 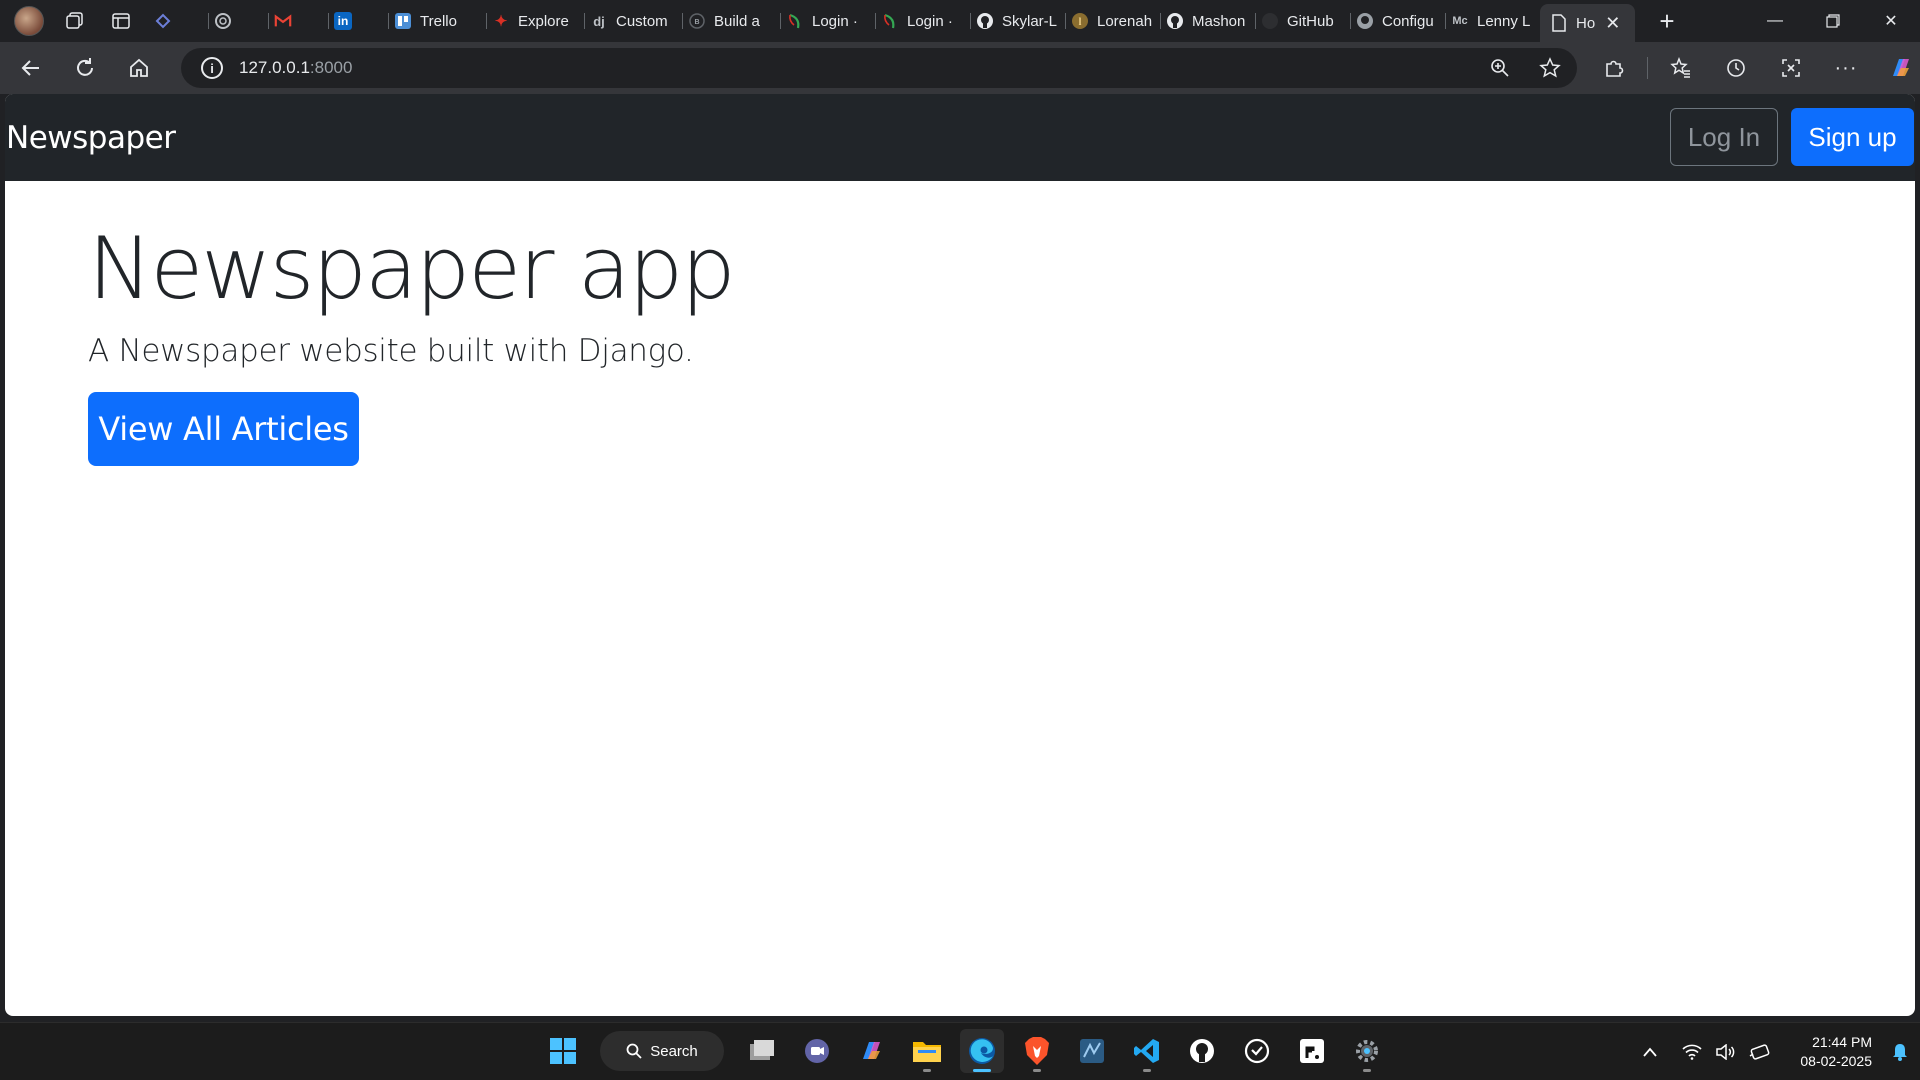 I want to click on profile-avatar, so click(x=29, y=21).